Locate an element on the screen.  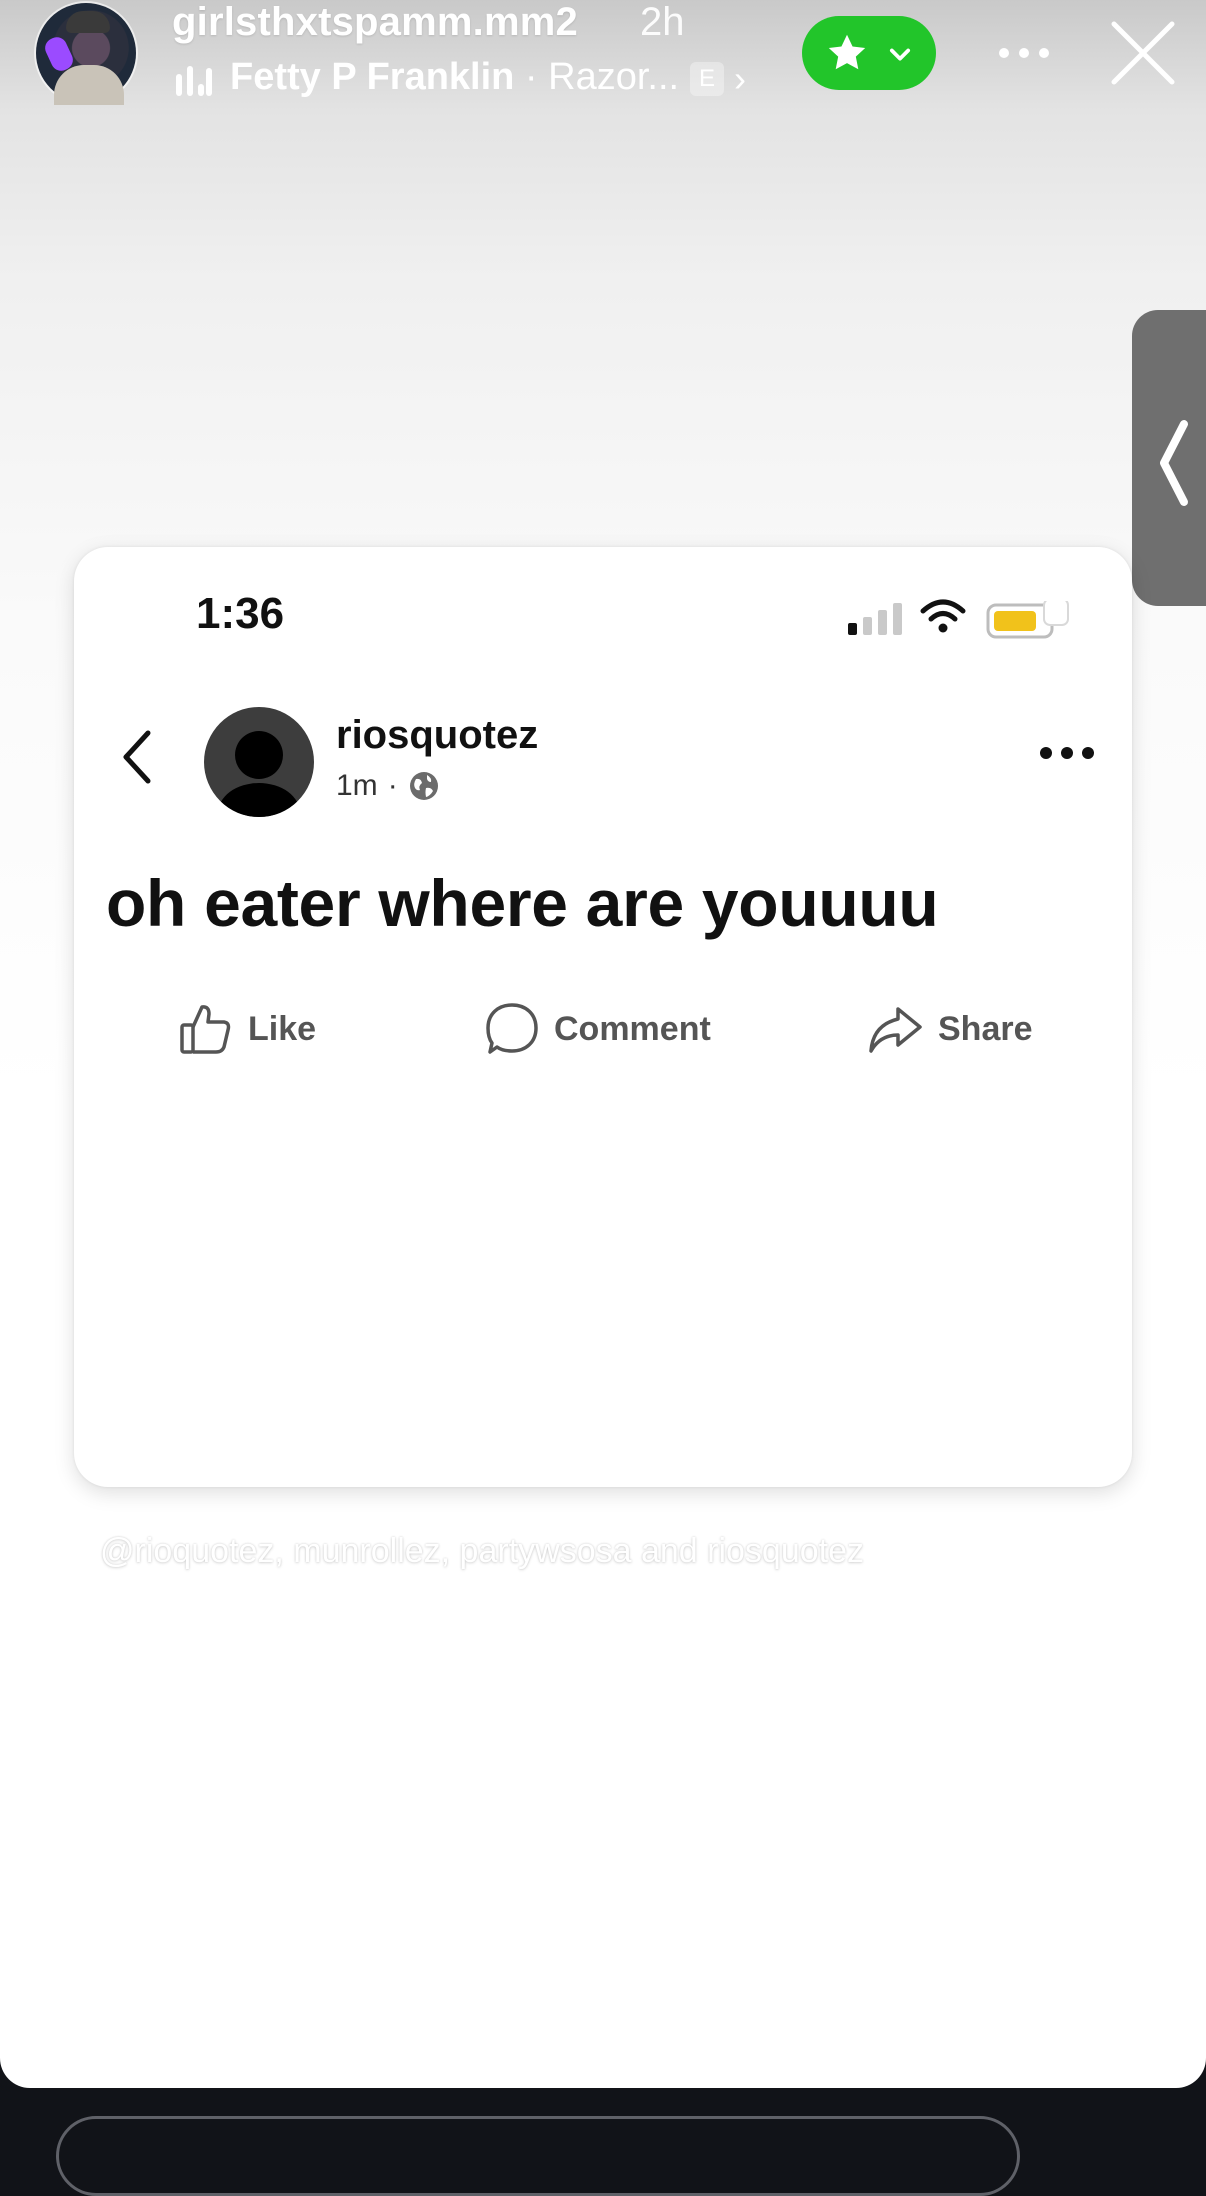
comment-bubble-icon is located at coordinates (512, 1028).